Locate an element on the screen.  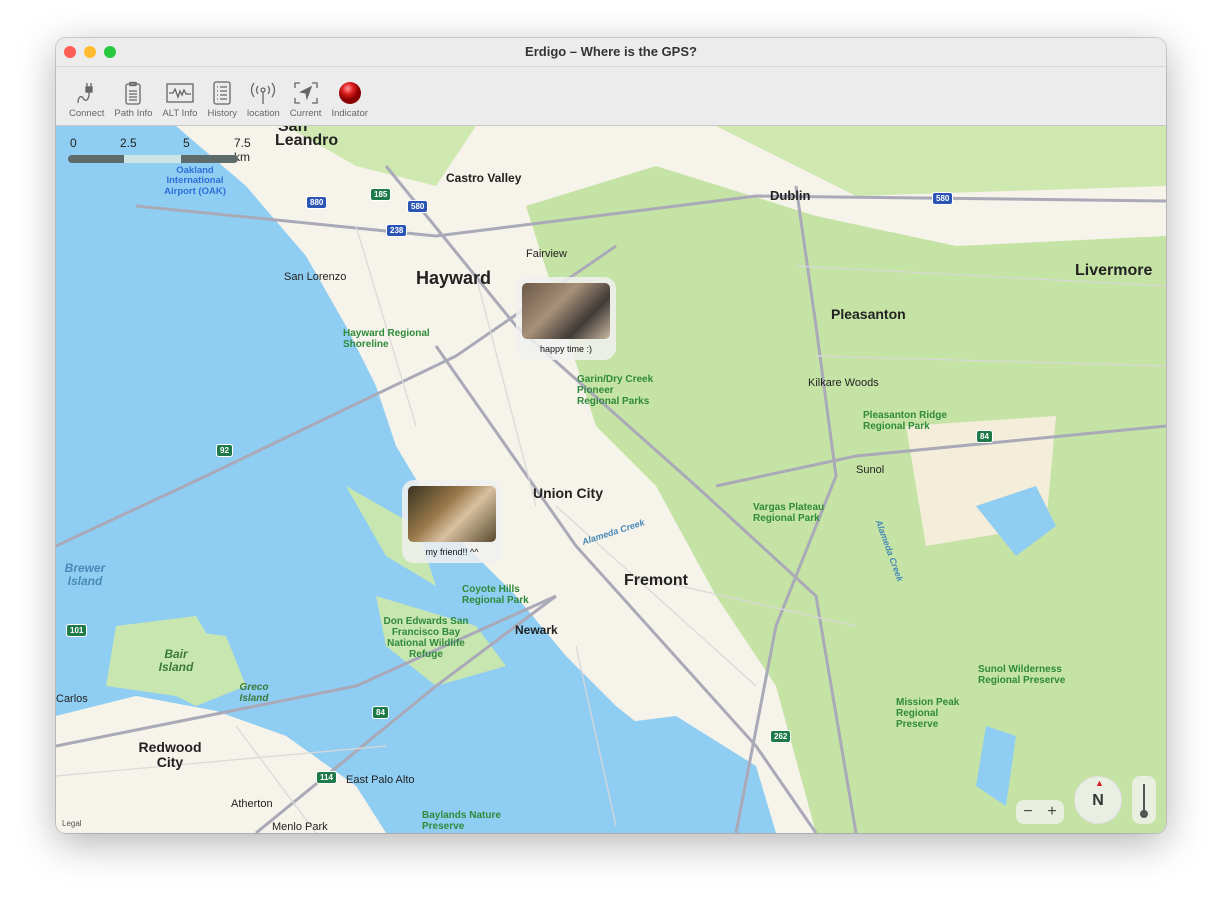
path-info-button: Path Info is located at coordinates (133, 93).